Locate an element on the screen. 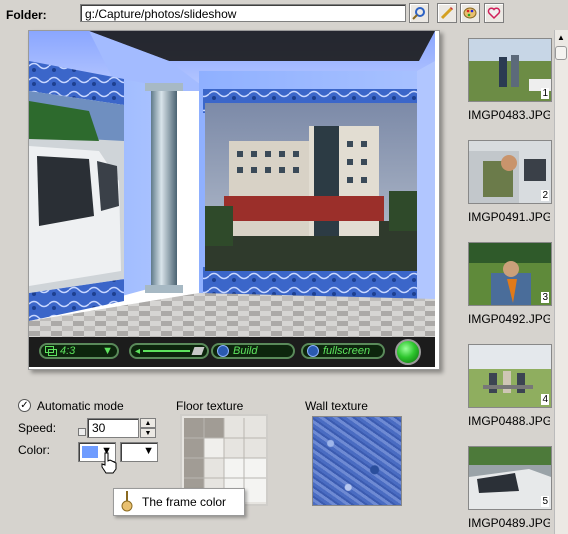 The height and width of the screenshot is (534, 568). speaker-icon: ◂ is located at coordinates (138, 351).